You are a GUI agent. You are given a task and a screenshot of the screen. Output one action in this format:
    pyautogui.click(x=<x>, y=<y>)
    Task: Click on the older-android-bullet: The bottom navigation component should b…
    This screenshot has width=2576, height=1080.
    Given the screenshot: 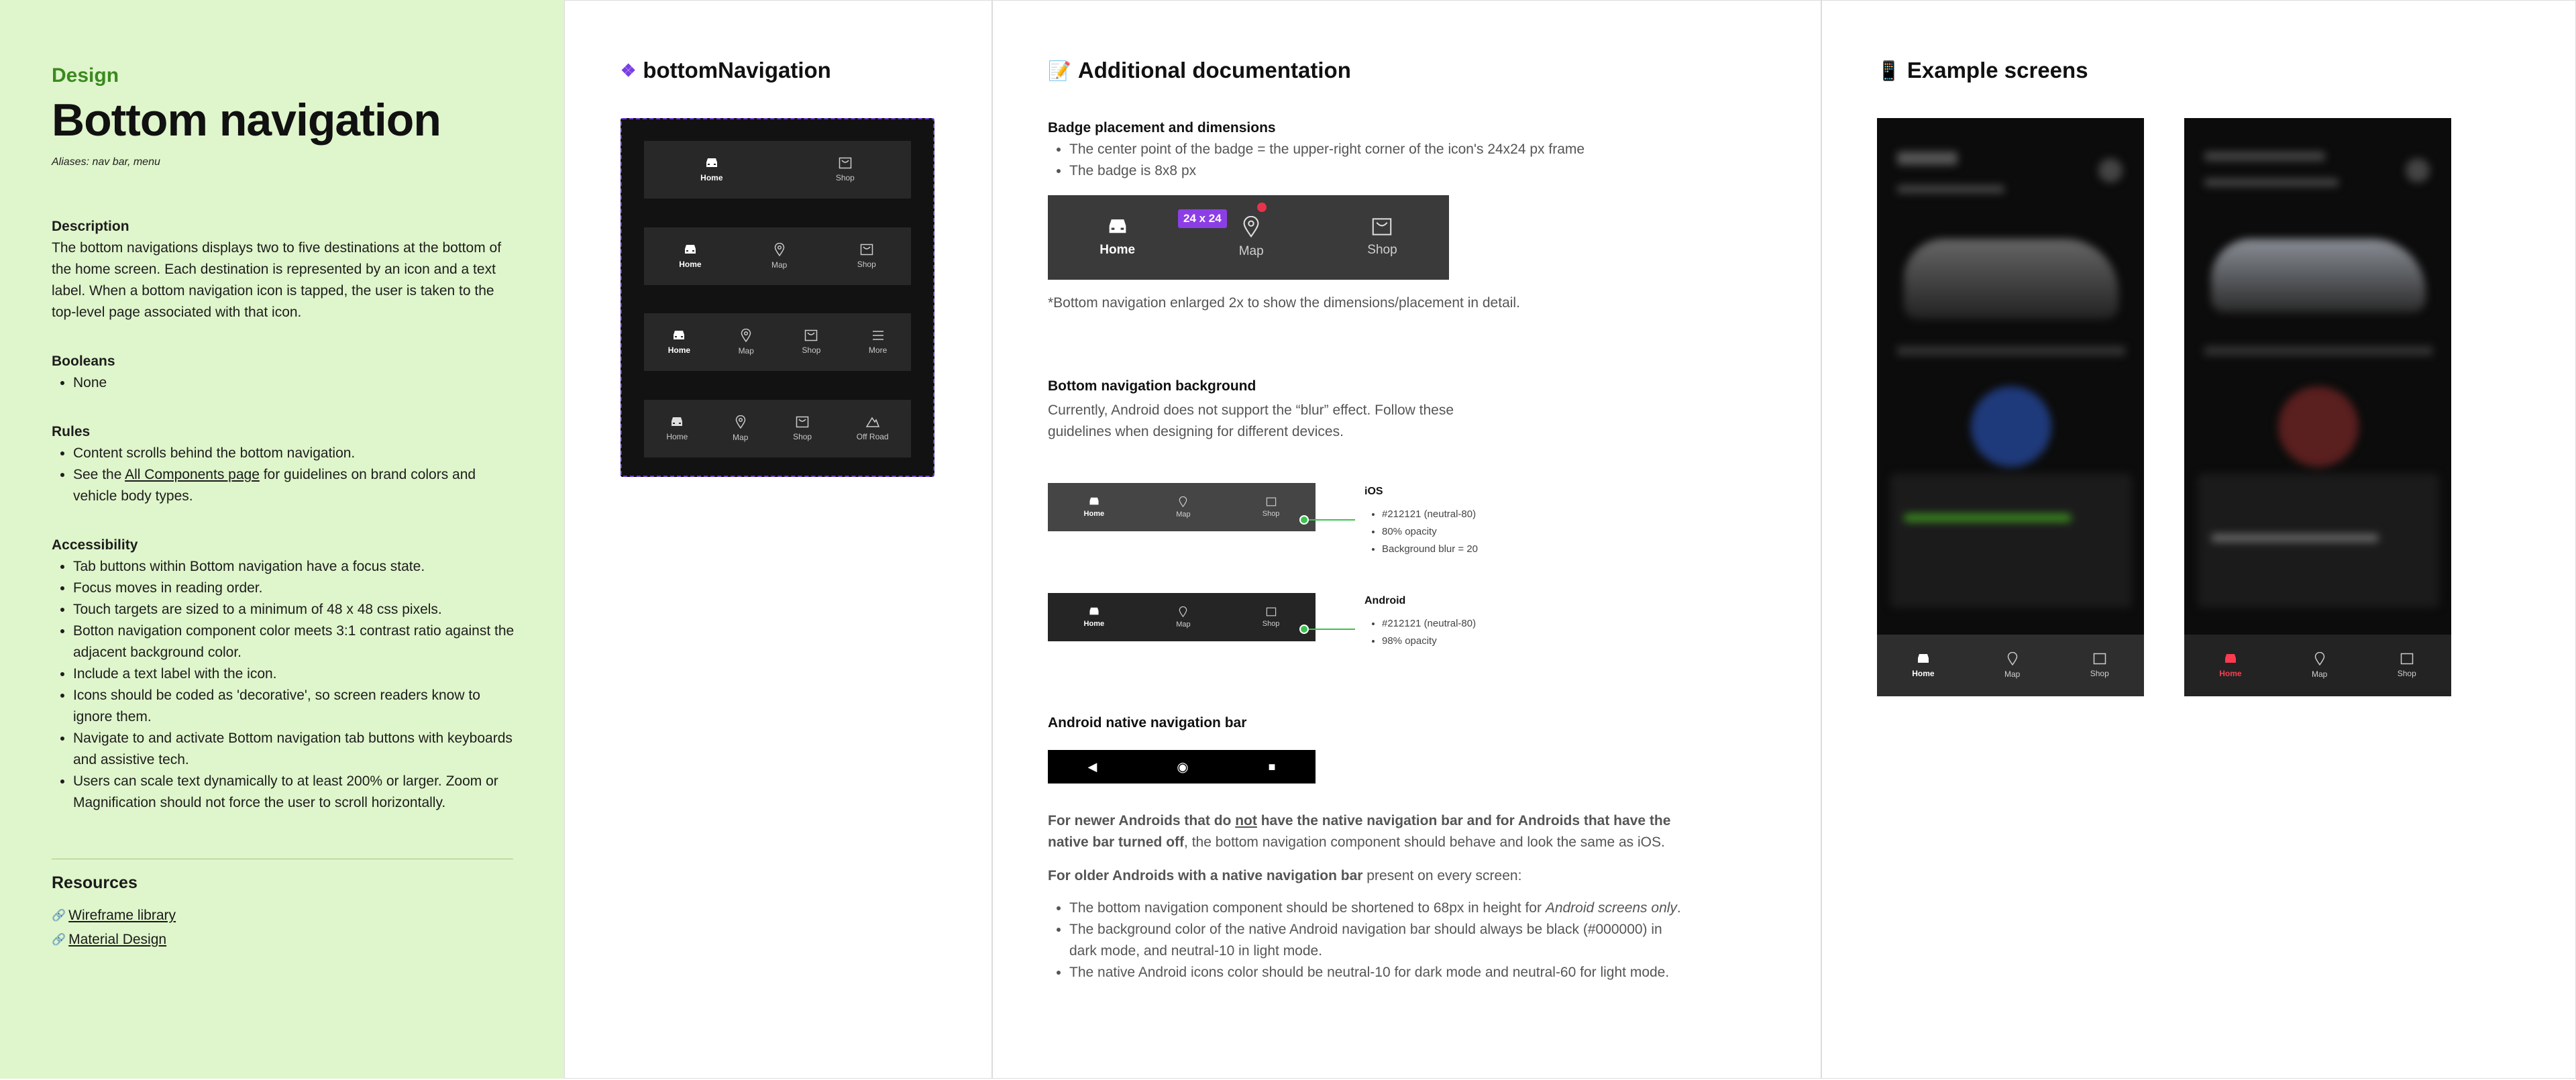 What is the action you would take?
    pyautogui.click(x=1380, y=908)
    